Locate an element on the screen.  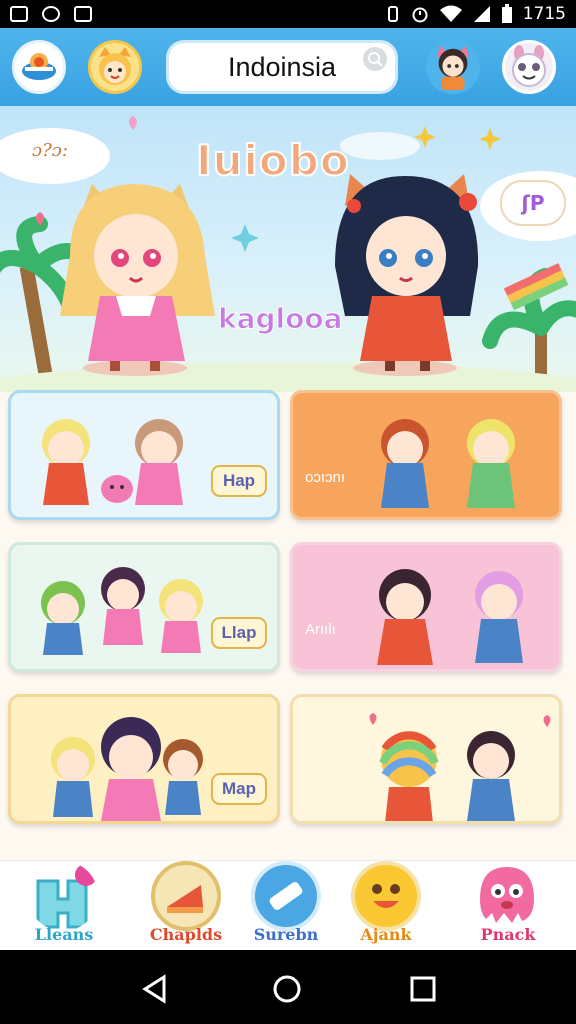
system-navigation-bar is located at coordinates (288, 987).